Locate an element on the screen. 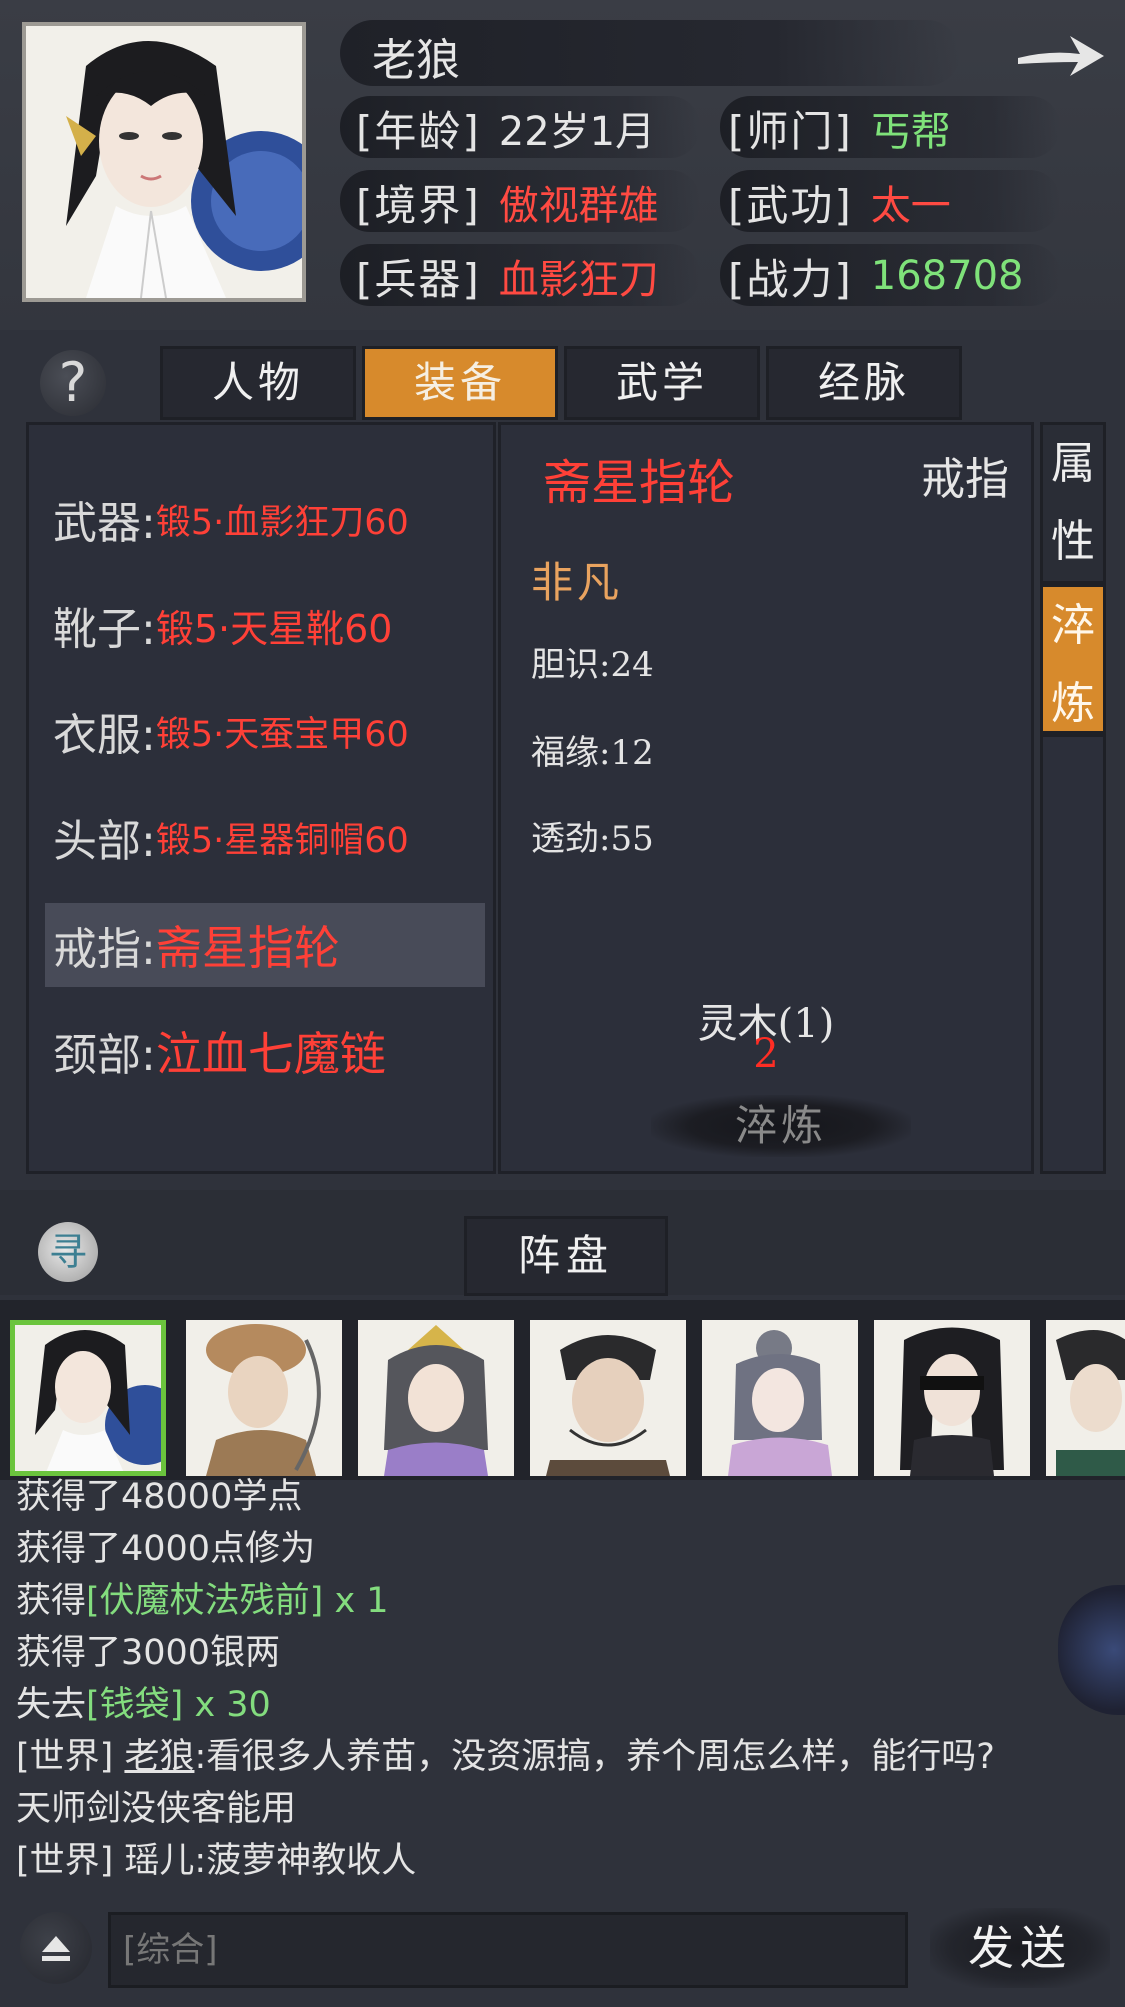 The width and height of the screenshot is (1125, 2007). slot-label: 颈部: is located at coordinates (104, 1055).